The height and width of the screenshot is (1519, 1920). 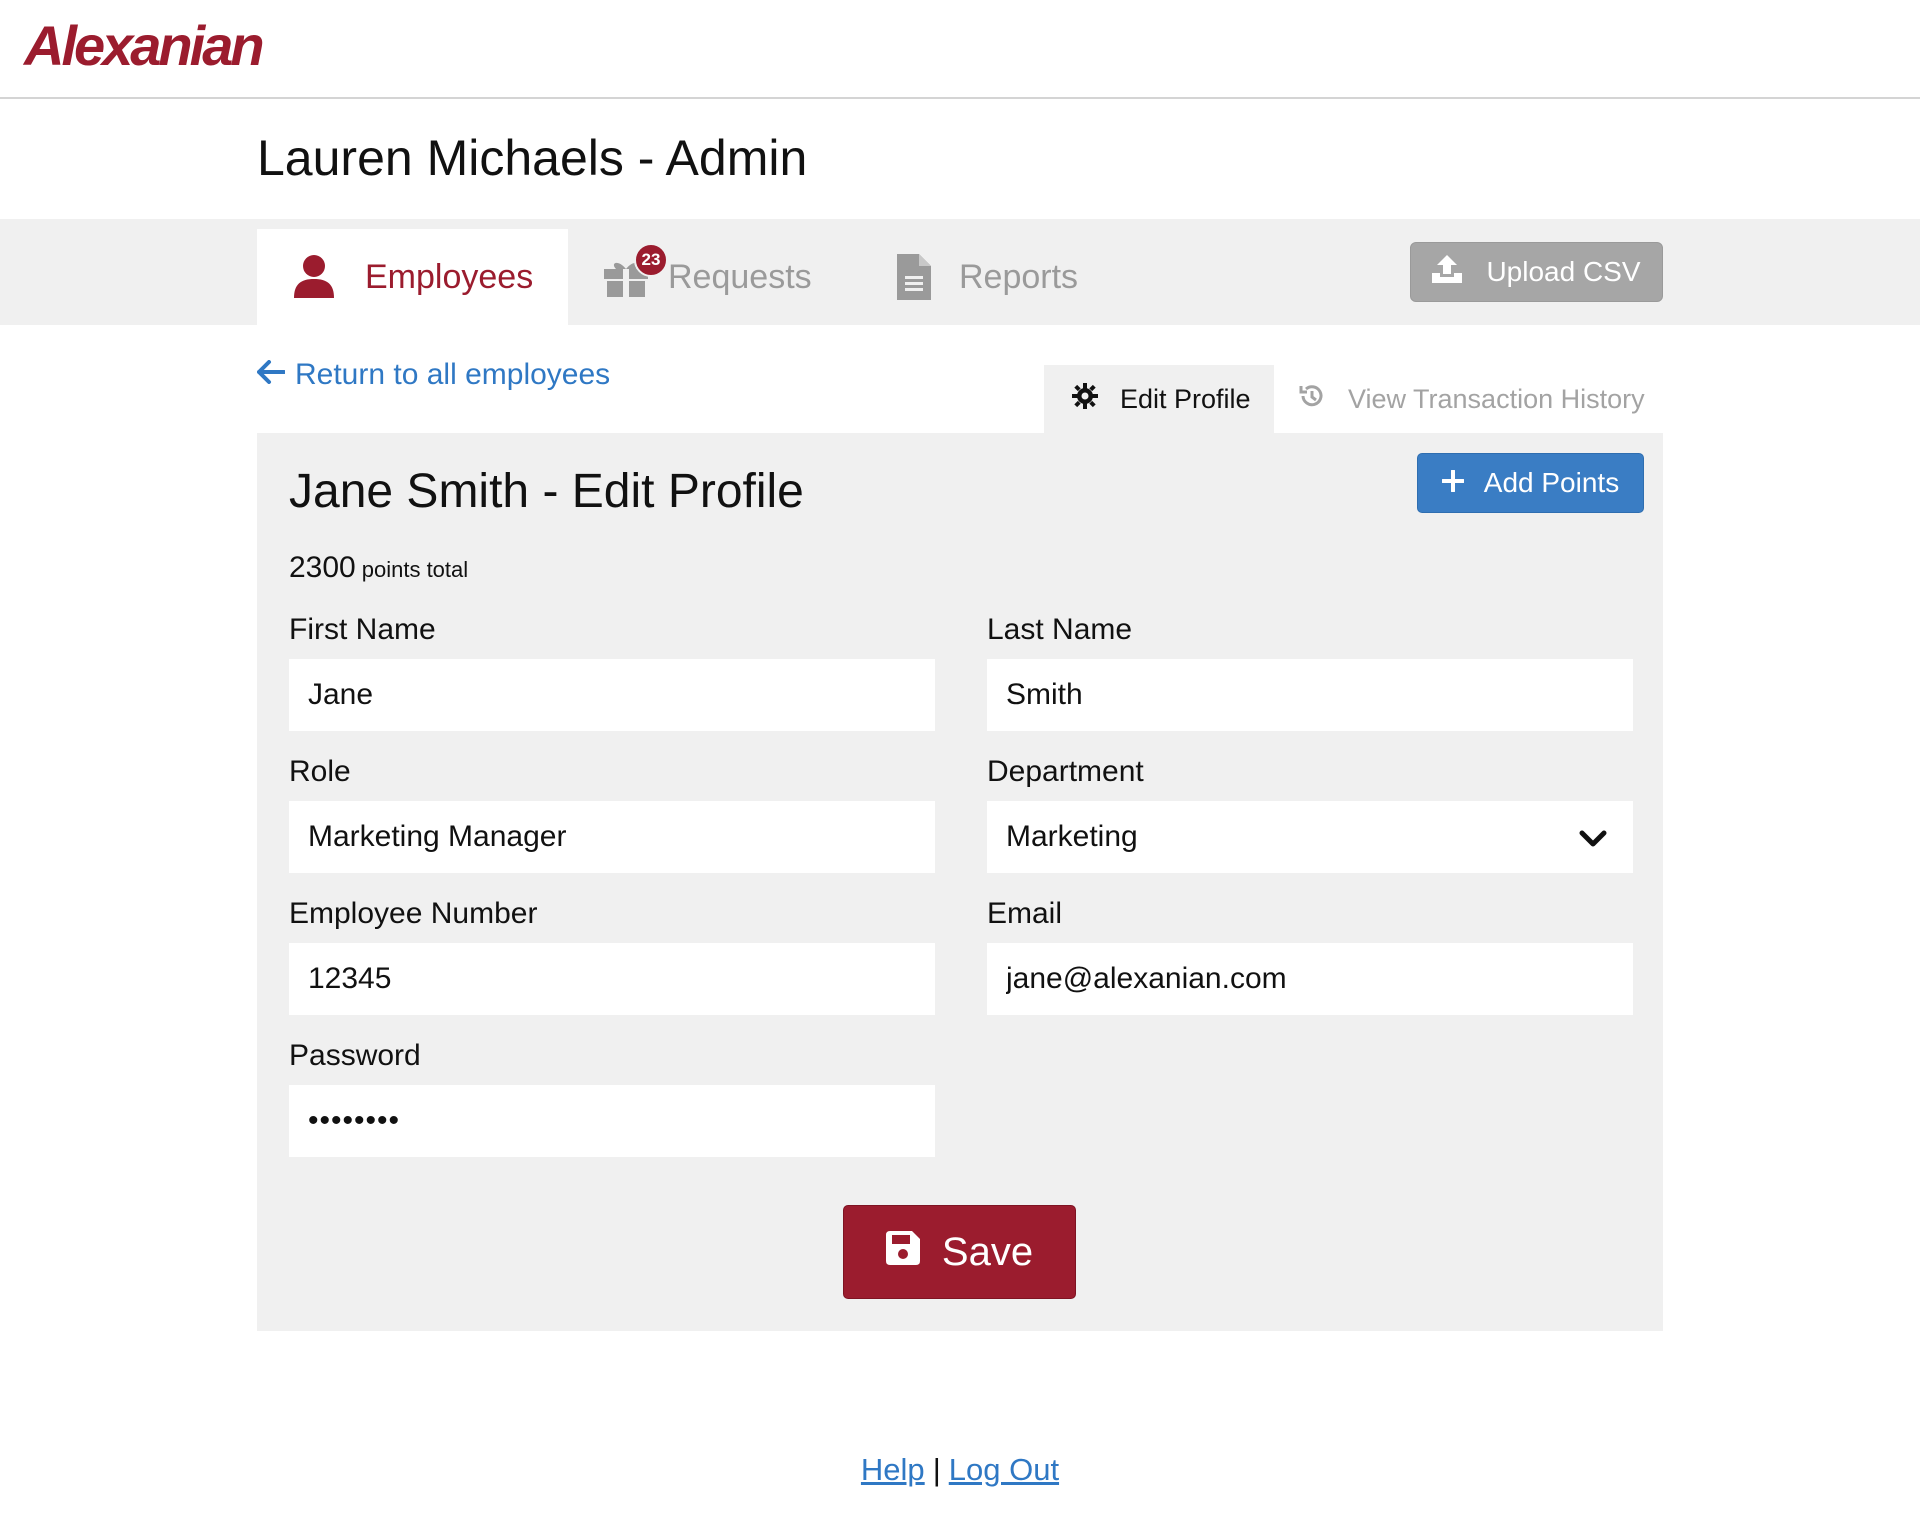 I want to click on page-title: Lauren Michaels - Admin, so click(x=532, y=158).